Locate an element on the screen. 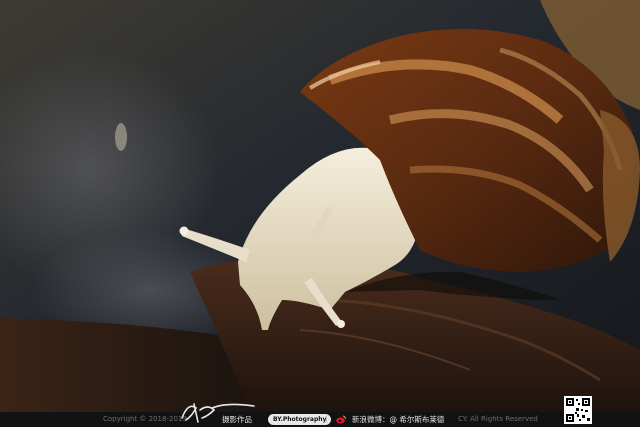 The height and width of the screenshot is (427, 640). rights-text: CY. All Rights Reserved is located at coordinates (498, 419).